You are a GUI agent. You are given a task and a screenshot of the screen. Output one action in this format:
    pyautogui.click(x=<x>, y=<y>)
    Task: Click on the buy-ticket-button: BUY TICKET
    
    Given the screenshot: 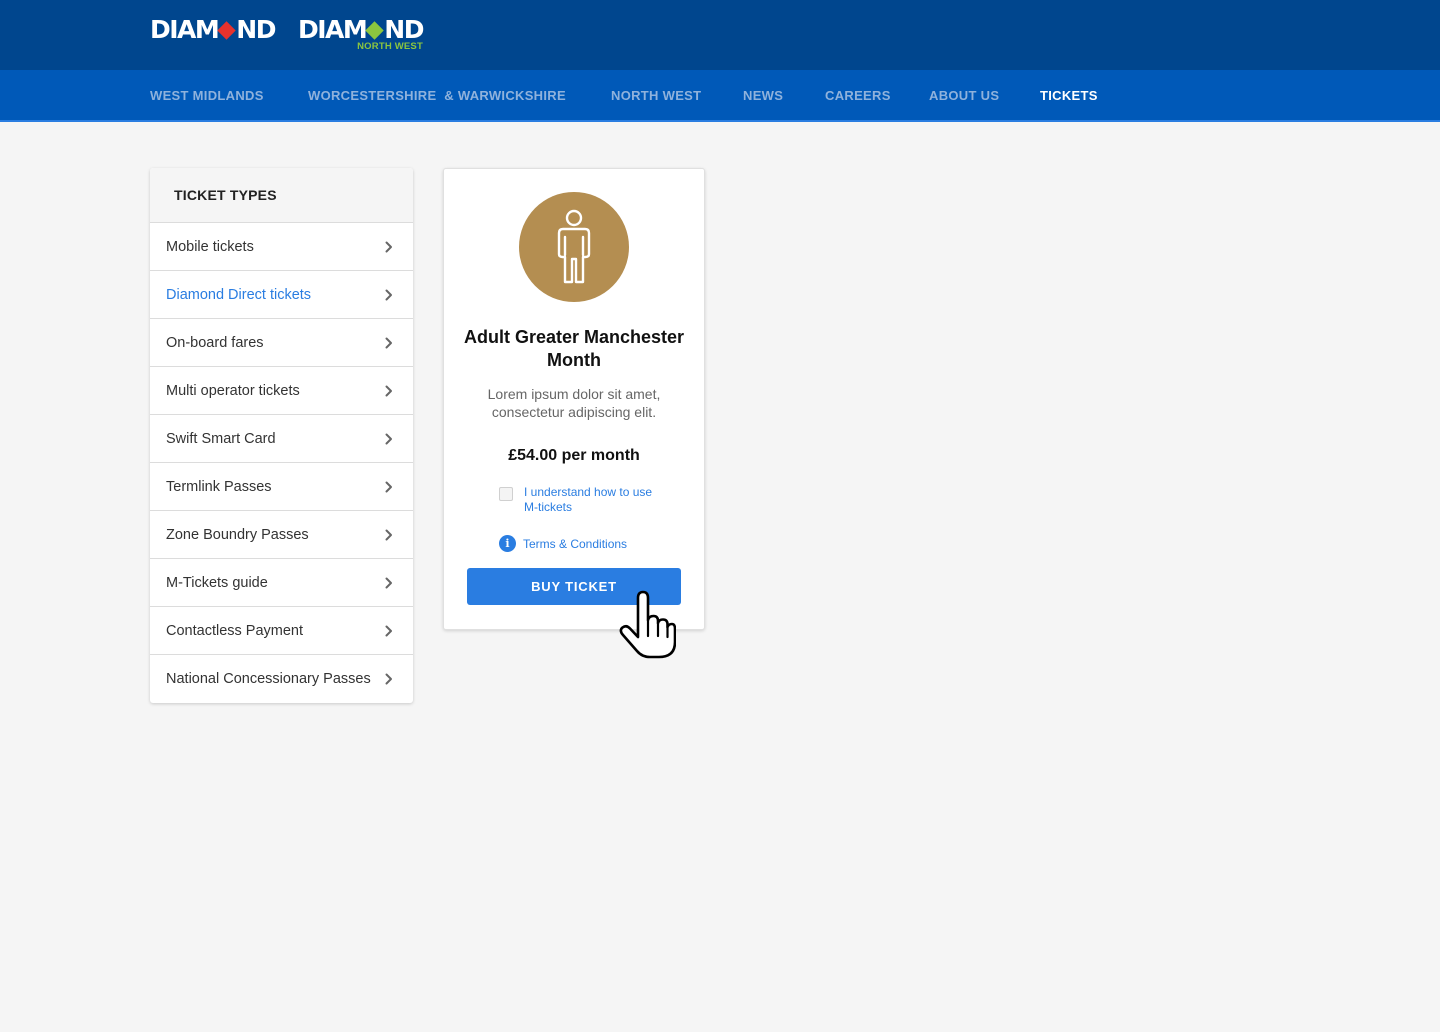 What is the action you would take?
    pyautogui.click(x=574, y=586)
    